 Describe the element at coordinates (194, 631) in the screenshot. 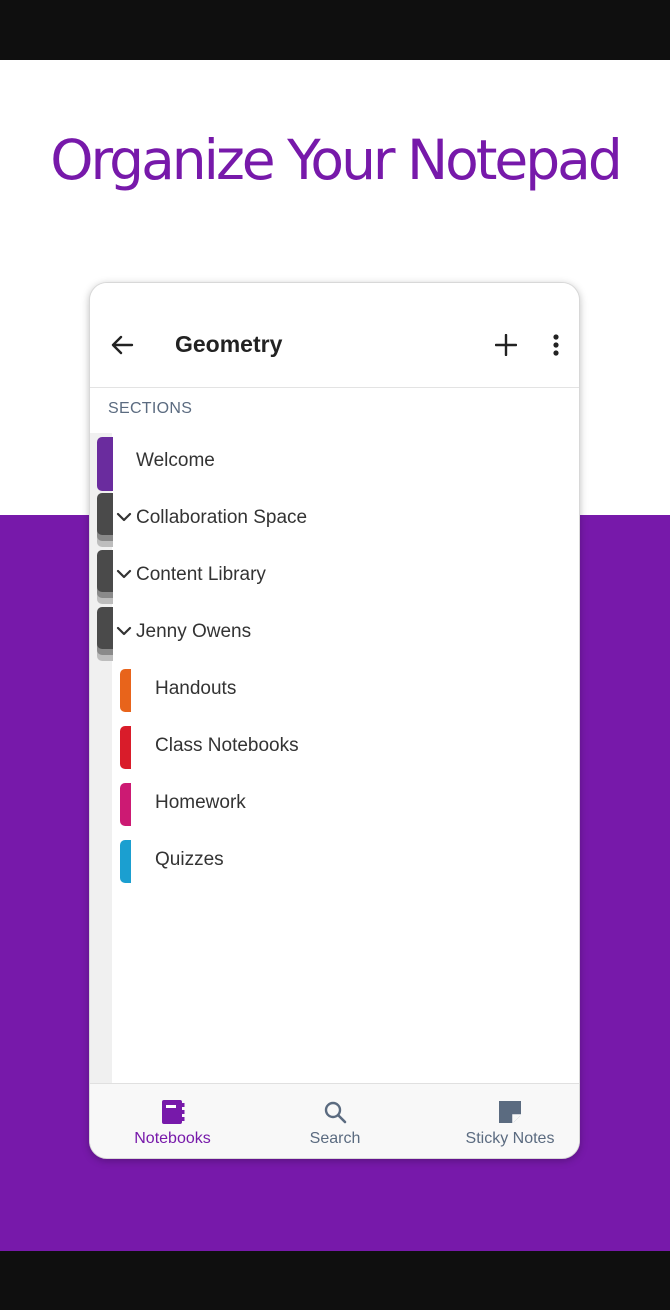

I see `section-label: Jenny Owens` at that location.